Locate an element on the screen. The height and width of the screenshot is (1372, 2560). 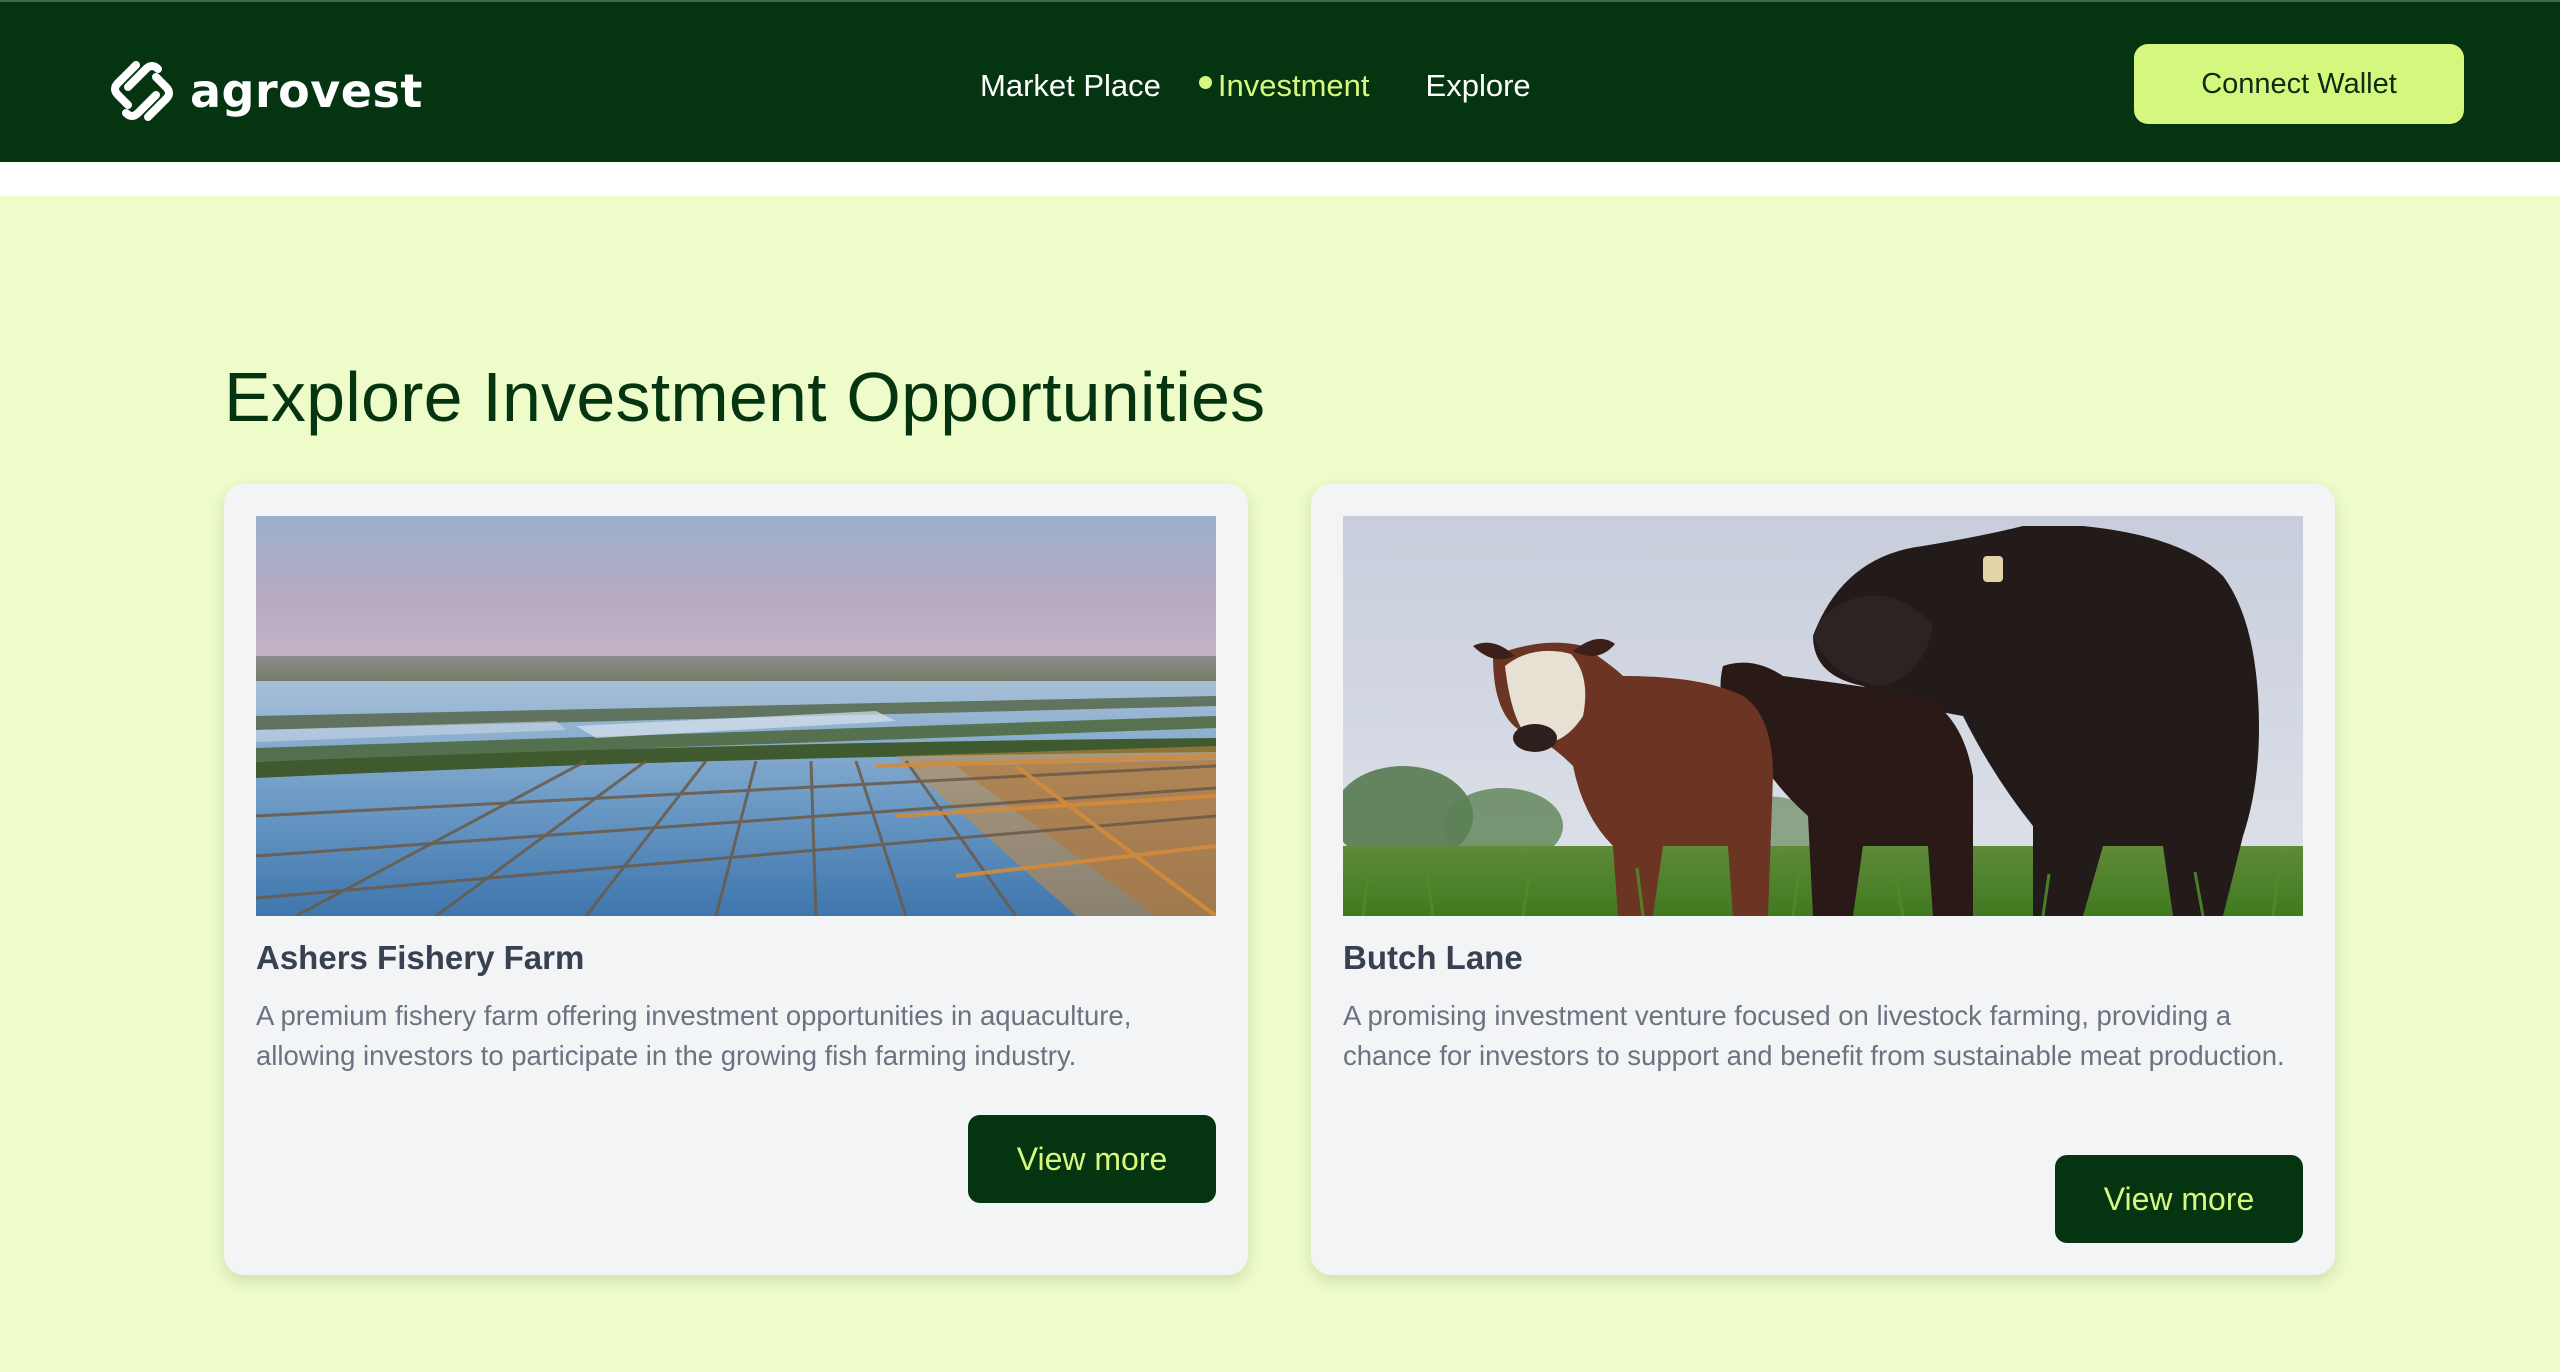
header-divider is located at coordinates (1280, 179).